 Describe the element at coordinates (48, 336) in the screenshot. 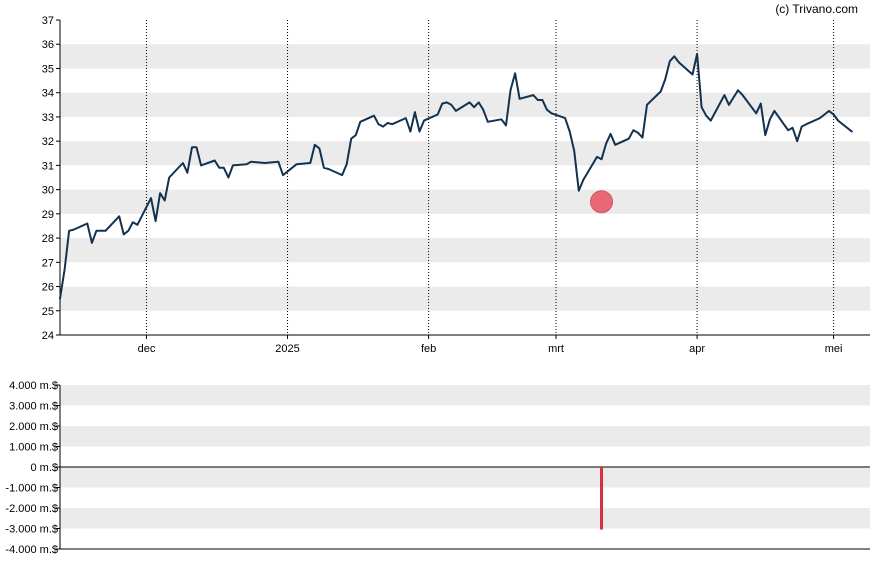

I see `price-y-tick-label: 24` at that location.